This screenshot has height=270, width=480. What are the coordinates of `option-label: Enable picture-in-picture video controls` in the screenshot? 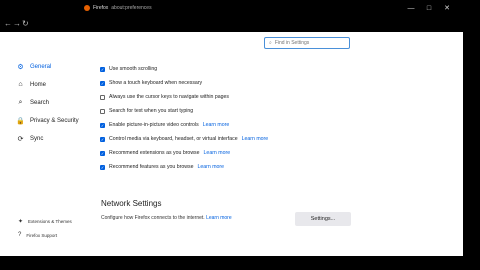 It's located at (154, 125).